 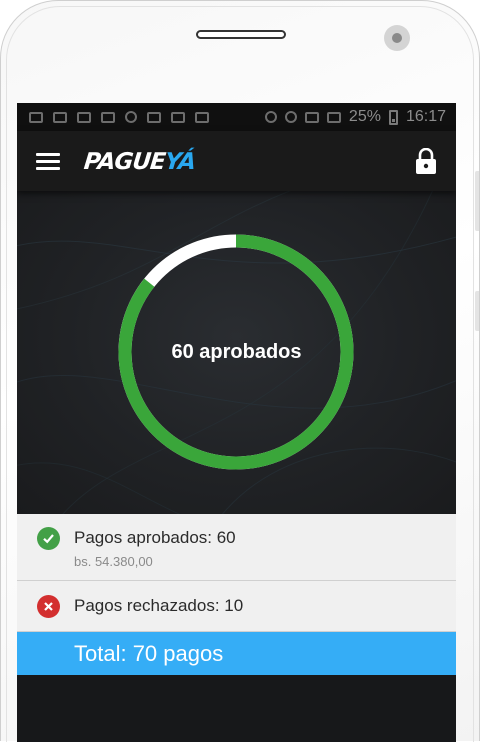 I want to click on hamburger-menu-icon, so click(x=48, y=162).